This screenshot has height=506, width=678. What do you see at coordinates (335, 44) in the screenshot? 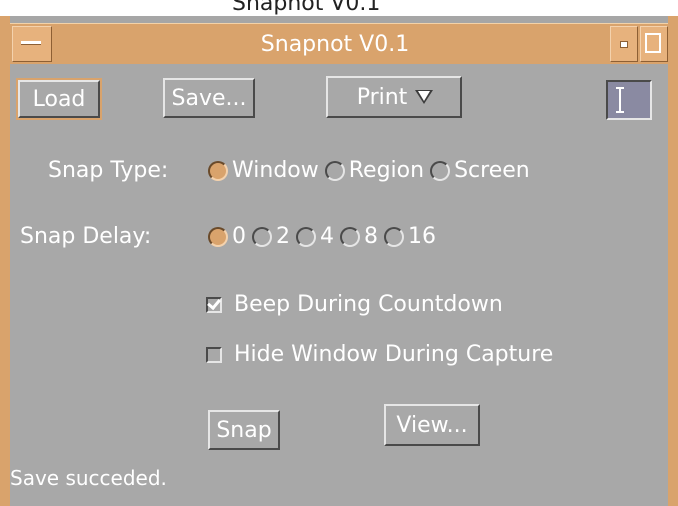
I see `window-title: Snapnot V0.1` at bounding box center [335, 44].